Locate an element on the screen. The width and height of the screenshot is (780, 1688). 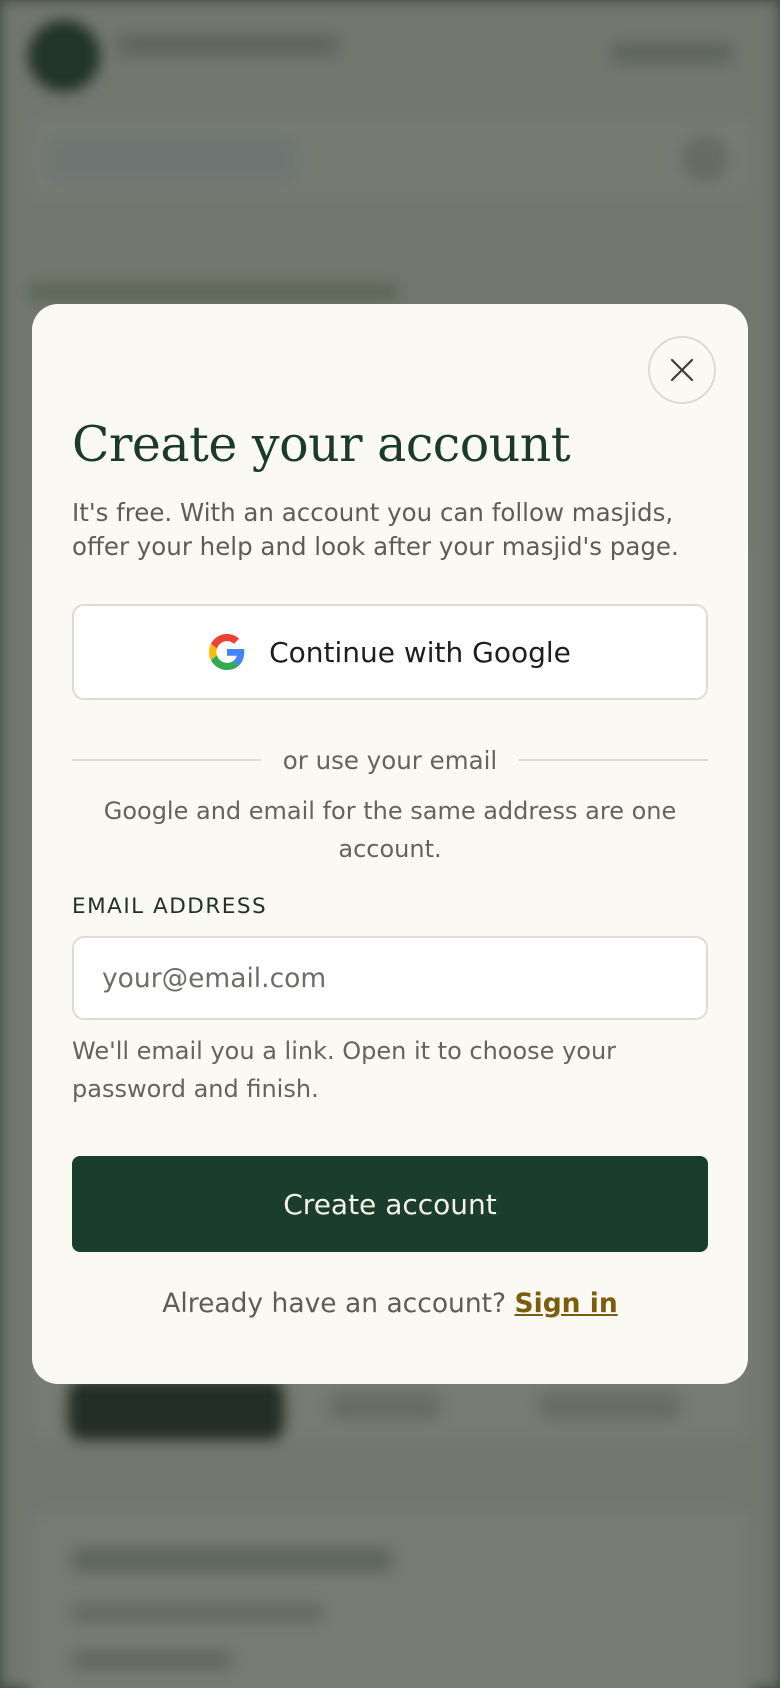
google-button-label: Continue with Google is located at coordinates (420, 652).